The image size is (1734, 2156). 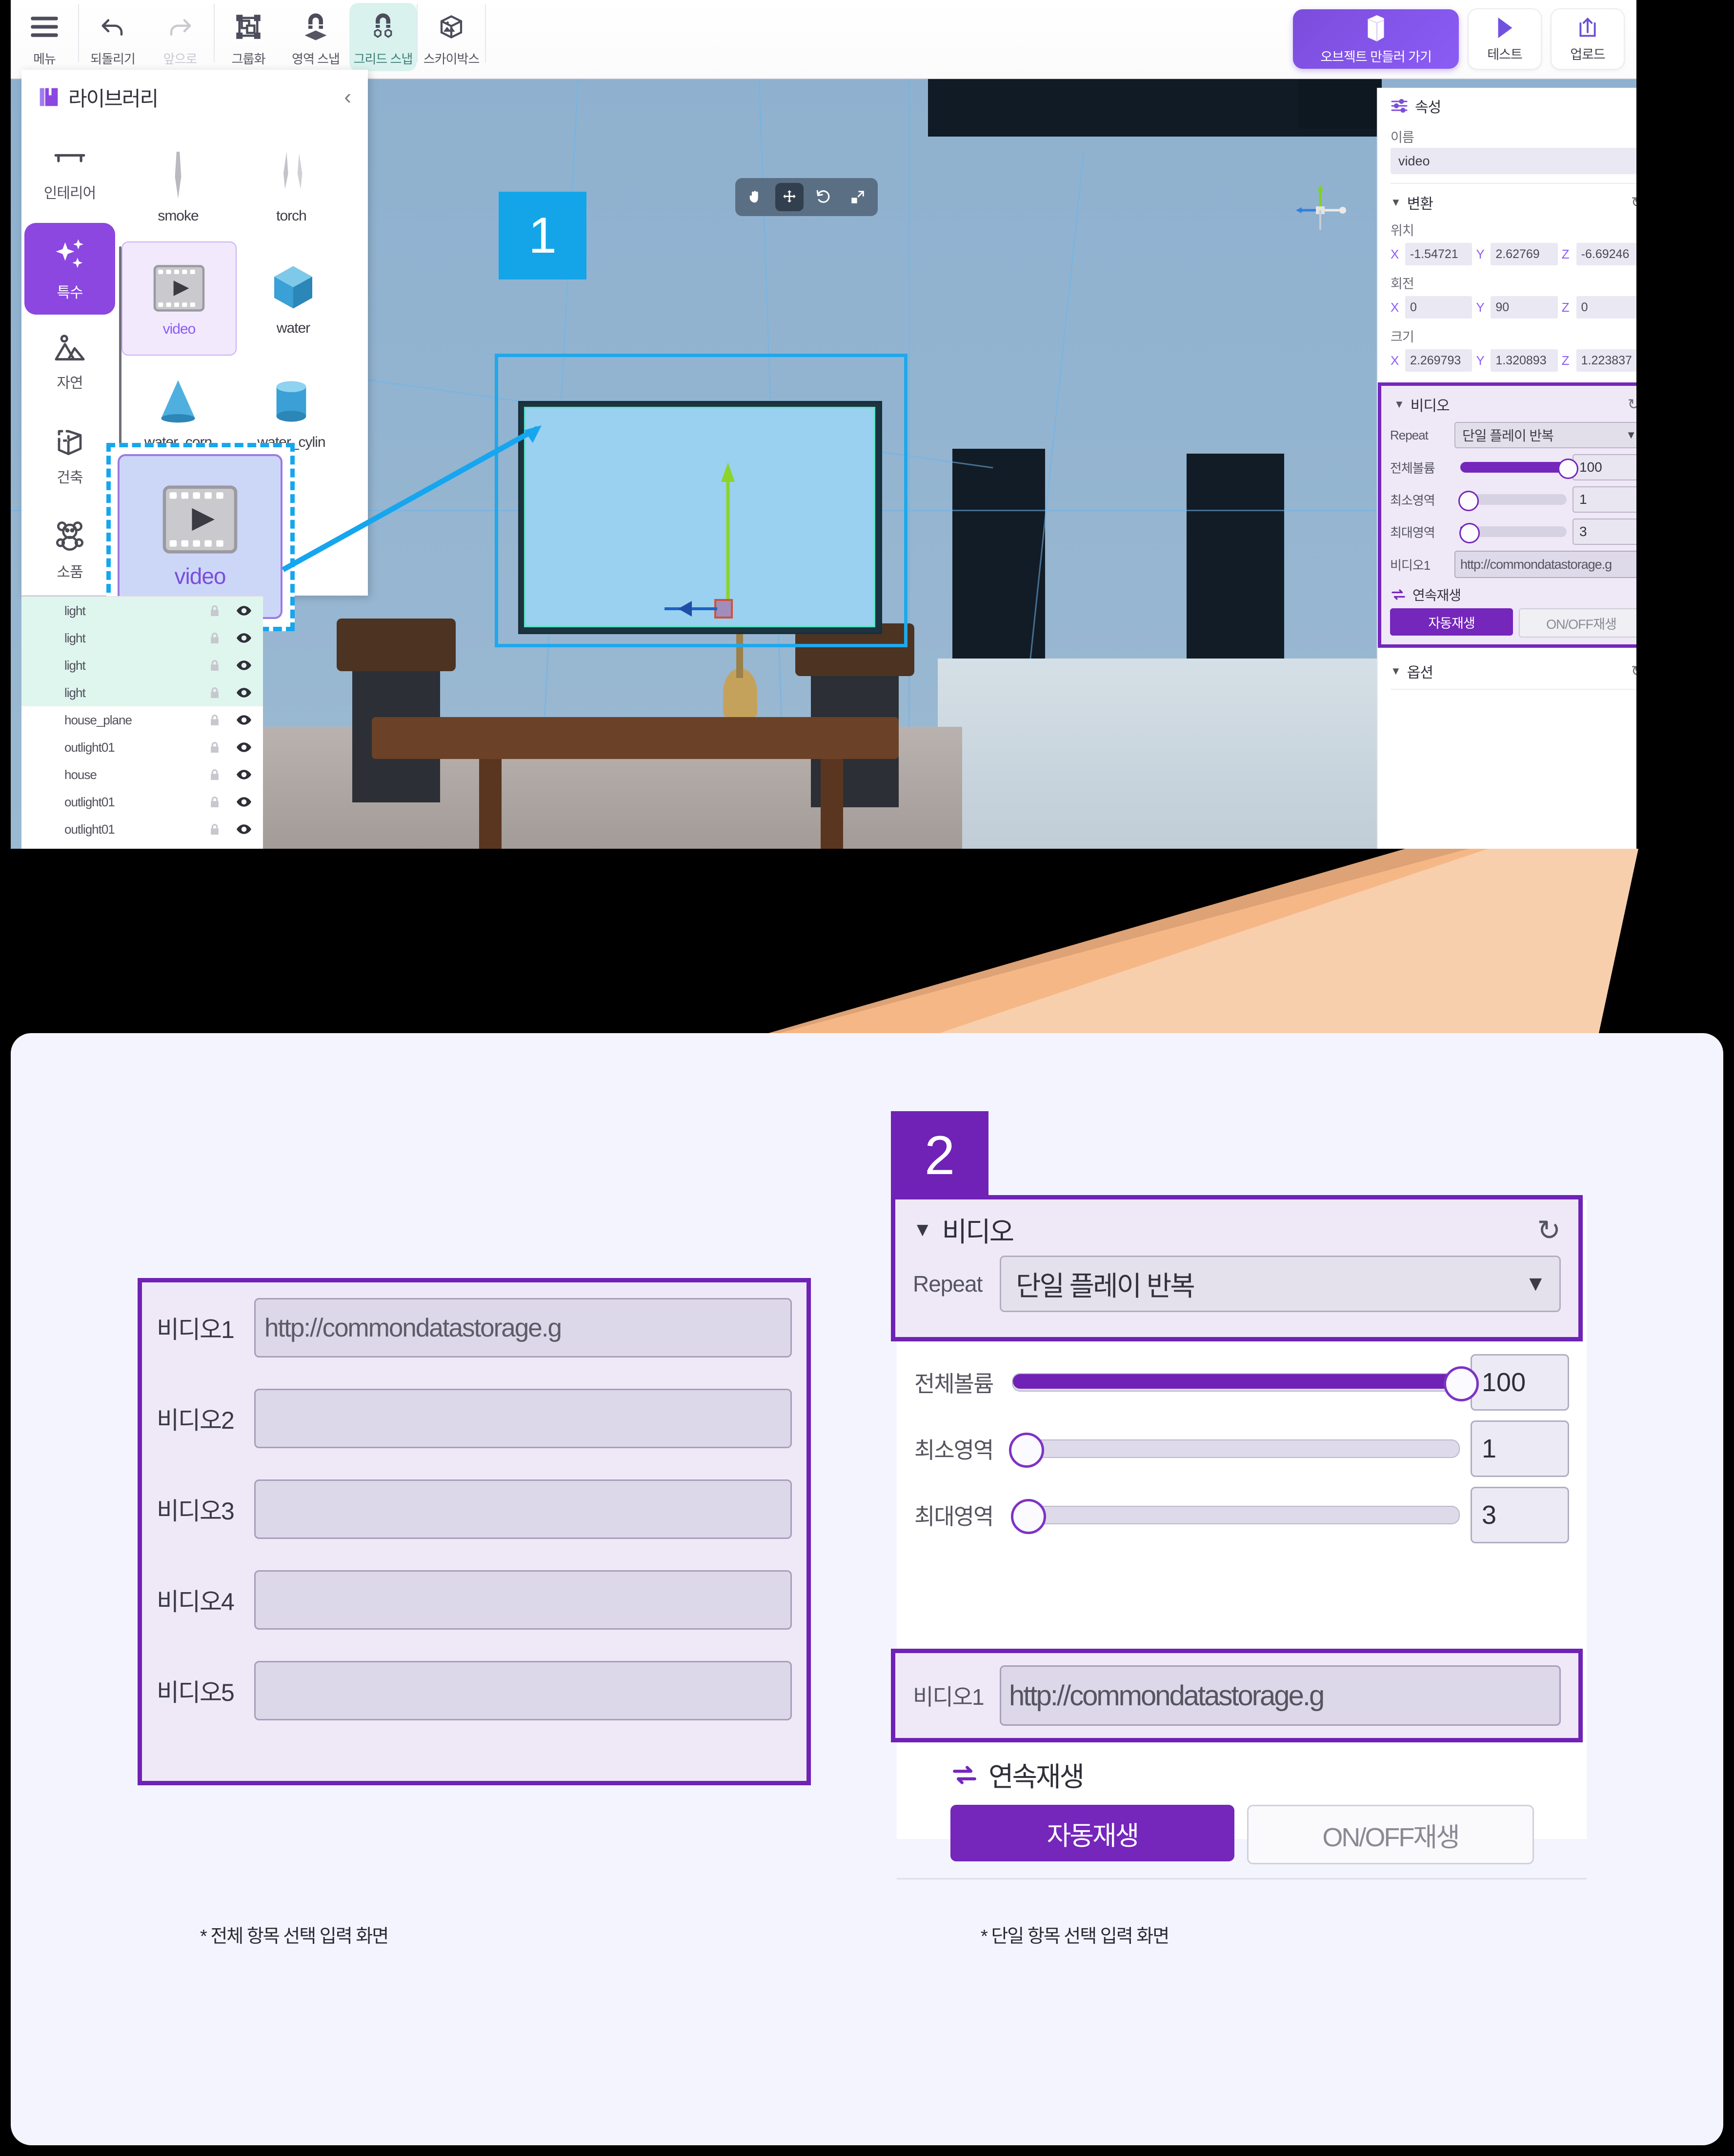 I want to click on library-categories: 인테리어 특수 자연 건축 소품, so click(x=70, y=360).